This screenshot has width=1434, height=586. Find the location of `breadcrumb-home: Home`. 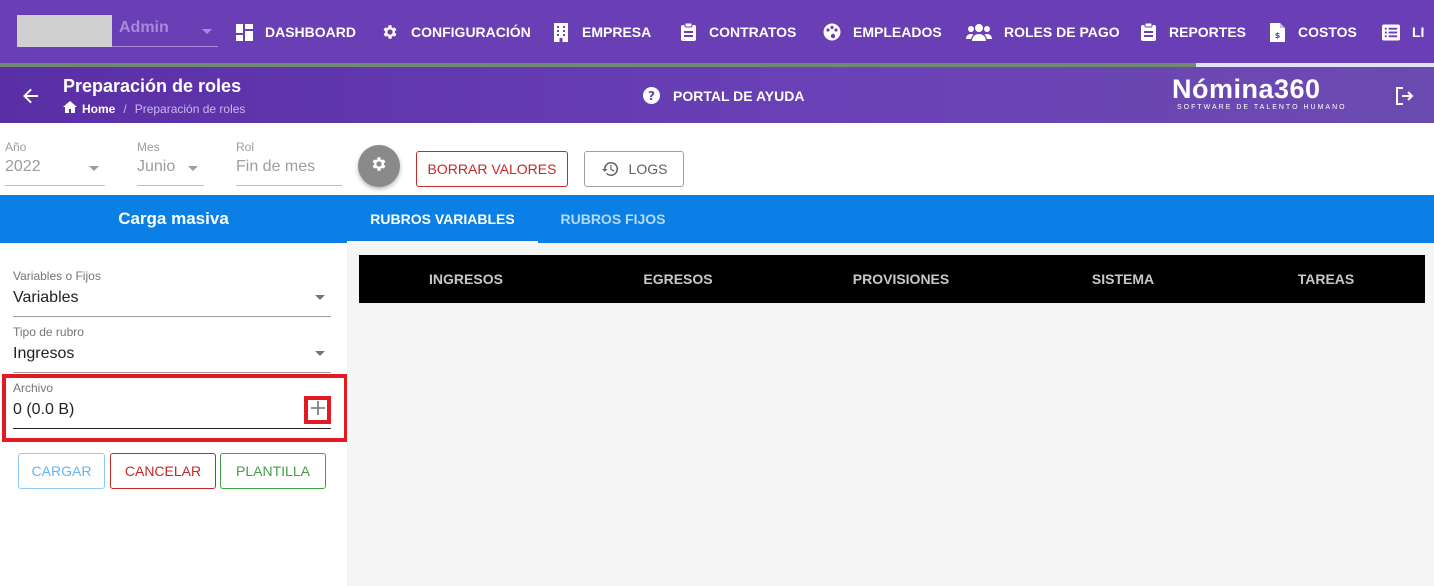

breadcrumb-home: Home is located at coordinates (98, 109).